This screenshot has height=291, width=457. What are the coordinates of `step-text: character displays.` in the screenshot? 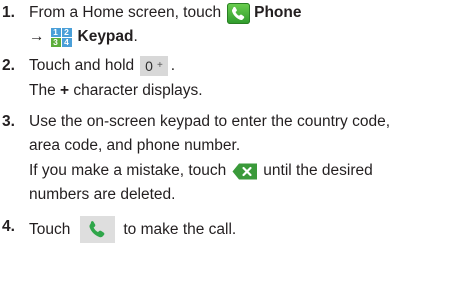 It's located at (136, 90).